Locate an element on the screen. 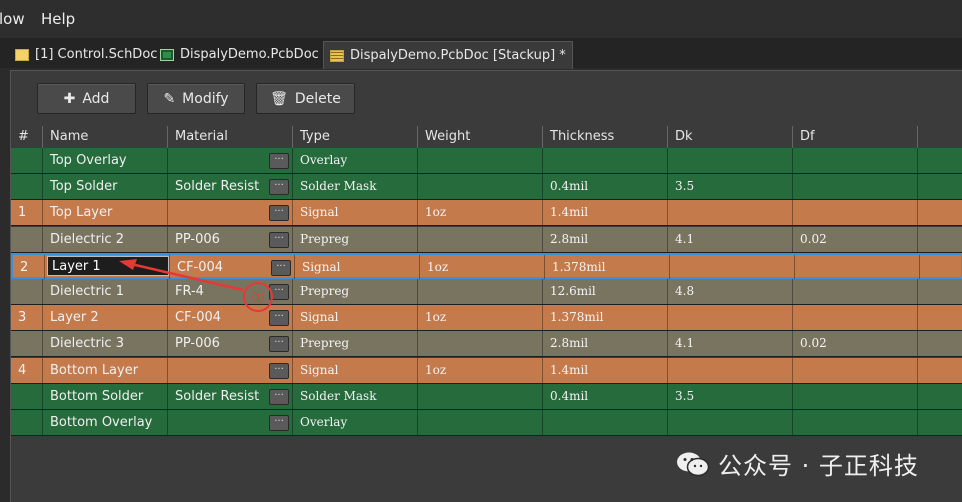 The image size is (962, 502). watermark-text: 公众号 · 子正科技 is located at coordinates (818, 466).